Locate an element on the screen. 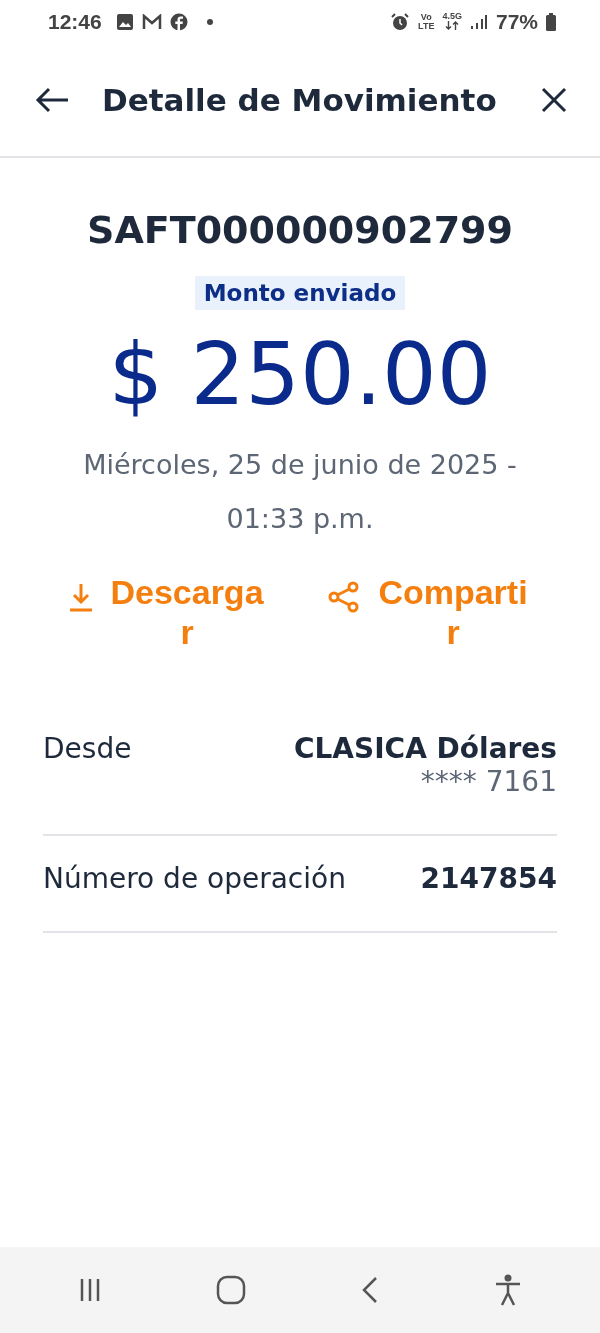 The width and height of the screenshot is (600, 1333). signal-icon is located at coordinates (478, 22).